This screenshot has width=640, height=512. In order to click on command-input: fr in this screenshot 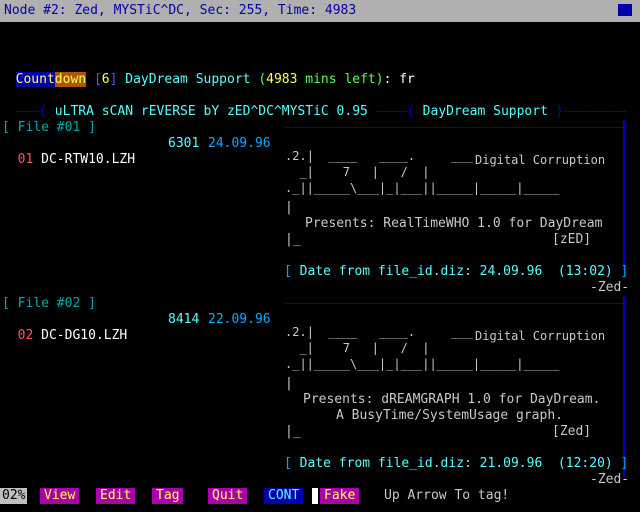, I will do `click(407, 79)`.